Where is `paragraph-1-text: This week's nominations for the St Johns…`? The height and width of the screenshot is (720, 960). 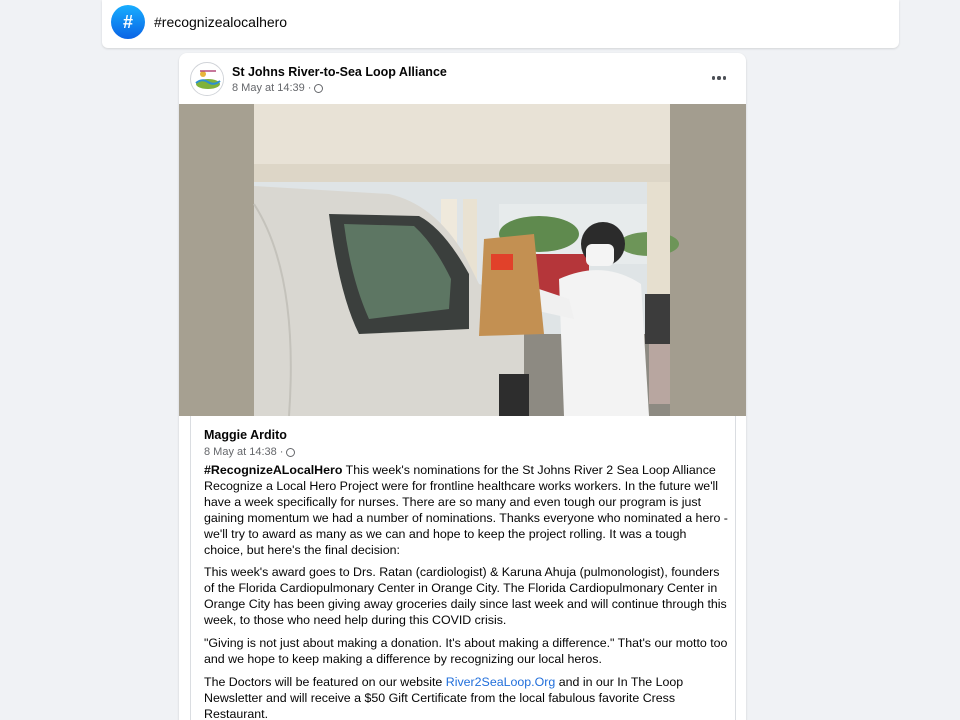 paragraph-1-text: This week's nominations for the St Johns… is located at coordinates (466, 510).